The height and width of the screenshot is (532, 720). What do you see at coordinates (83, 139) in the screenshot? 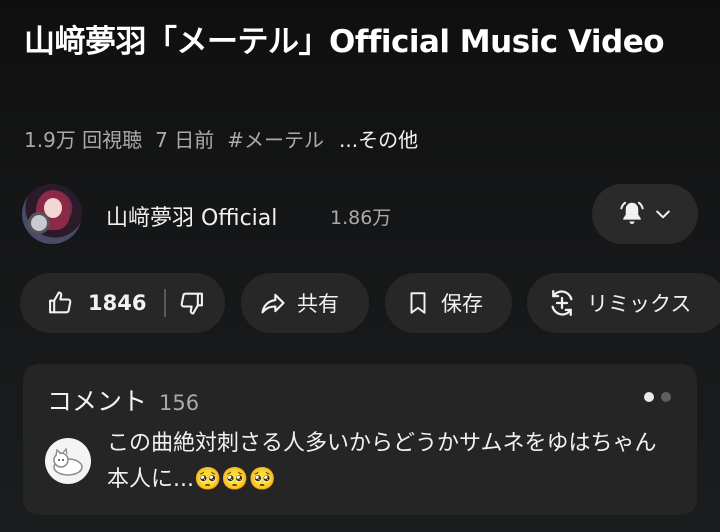
I see `view-count: 1.9万 回視聴` at bounding box center [83, 139].